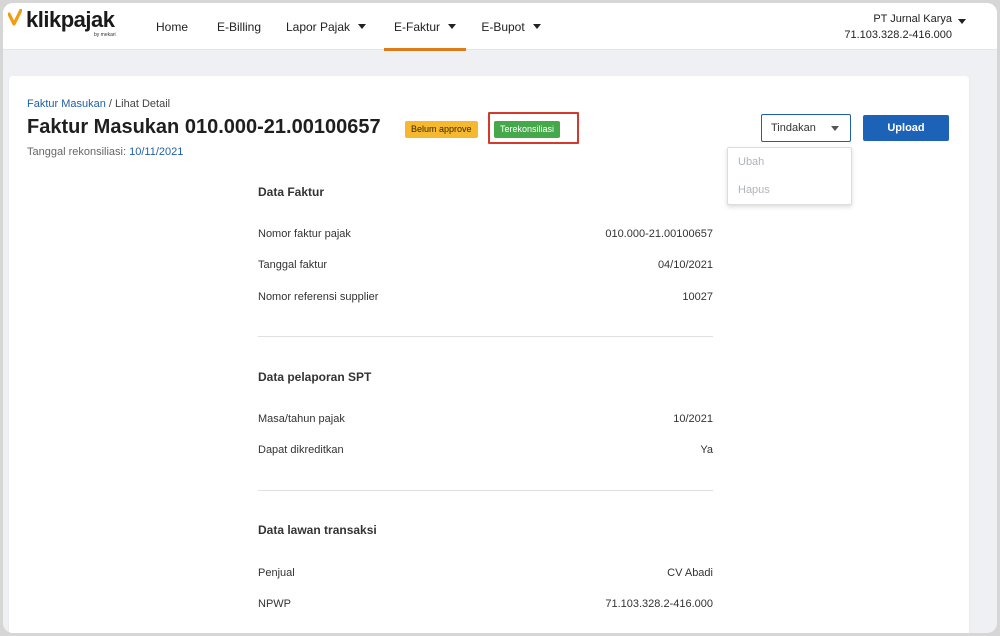  What do you see at coordinates (503, 26) in the screenshot?
I see `nav-e-bupot-label: E-Bupot` at bounding box center [503, 26].